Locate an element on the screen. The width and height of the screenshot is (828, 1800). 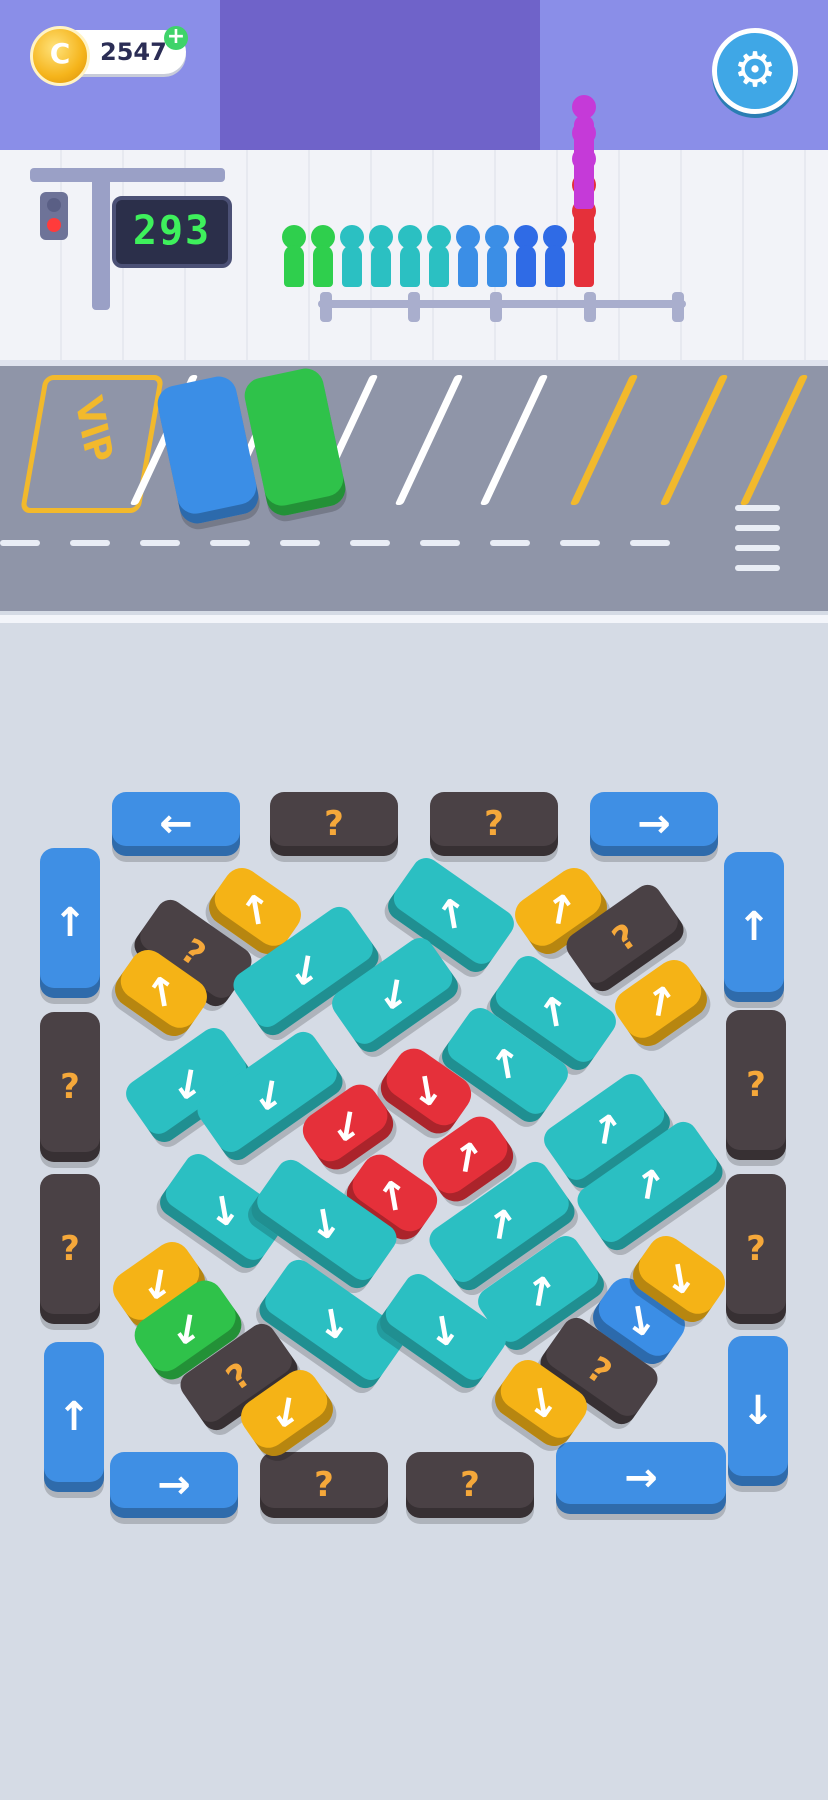
signal-arm is located at coordinates (127, 175).